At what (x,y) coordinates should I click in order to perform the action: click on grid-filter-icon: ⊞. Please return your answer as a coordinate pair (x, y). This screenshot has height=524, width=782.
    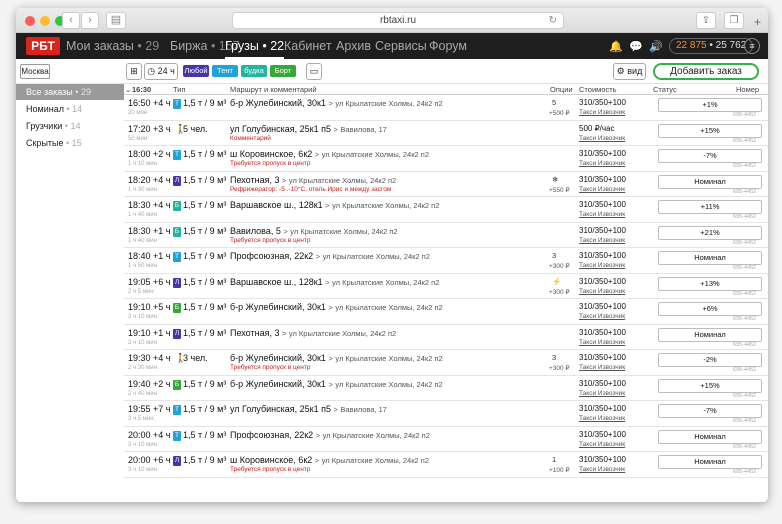
    Looking at the image, I should click on (134, 71).